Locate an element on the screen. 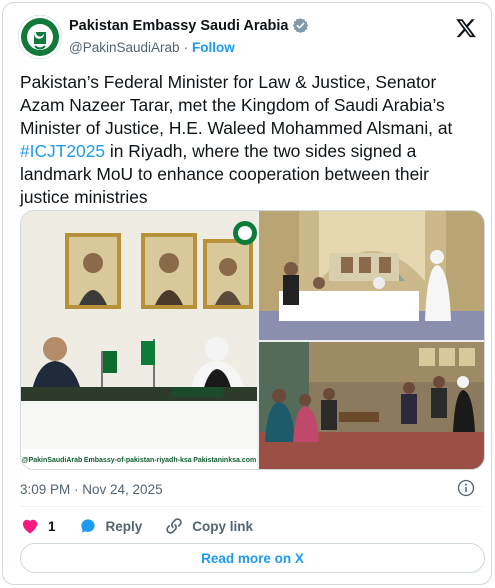 The height and width of the screenshot is (588, 495). embassy-emblem-icon is located at coordinates (40, 37).